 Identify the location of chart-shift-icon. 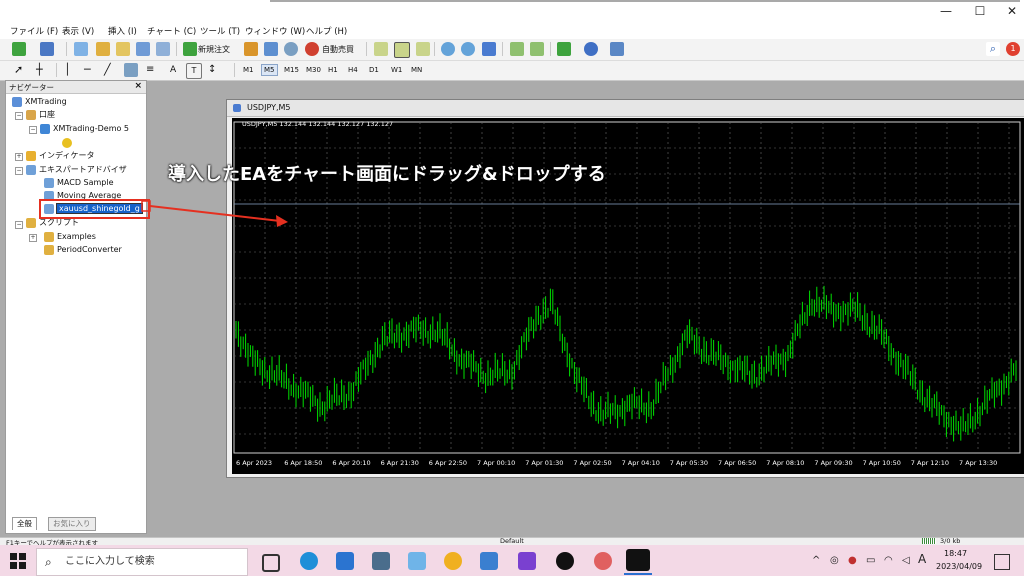
(537, 49).